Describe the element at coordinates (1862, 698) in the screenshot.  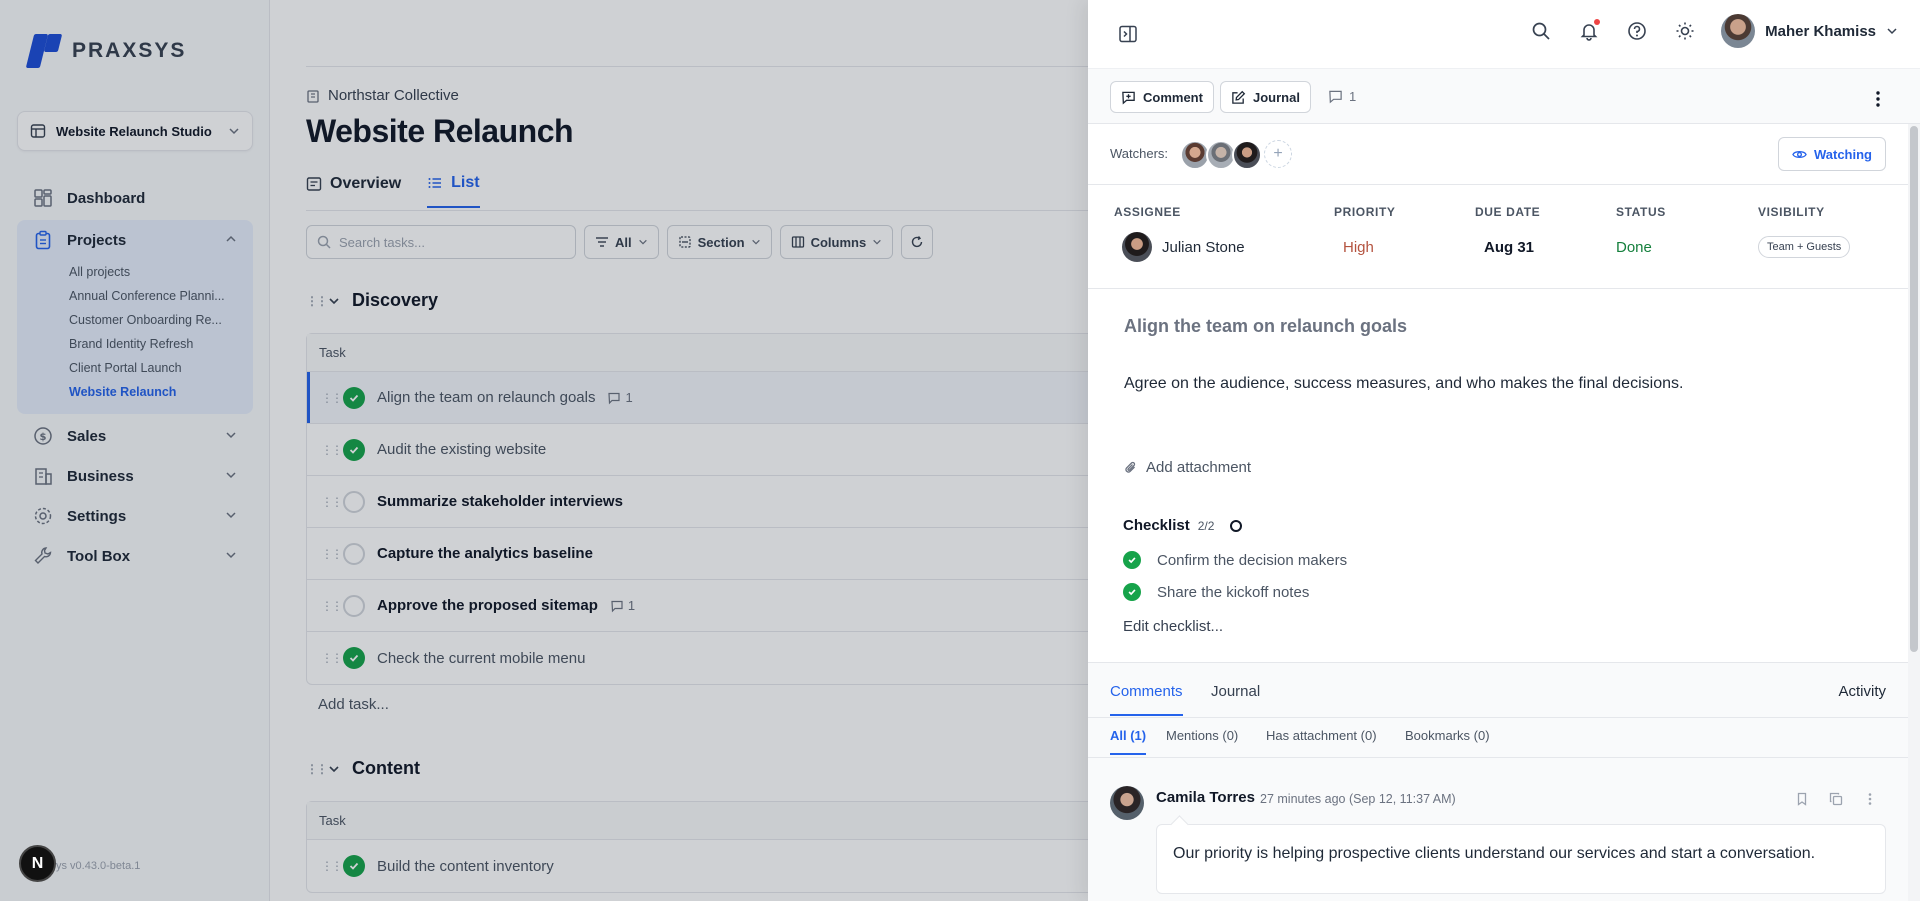
I see `tab-activity: Activity` at that location.